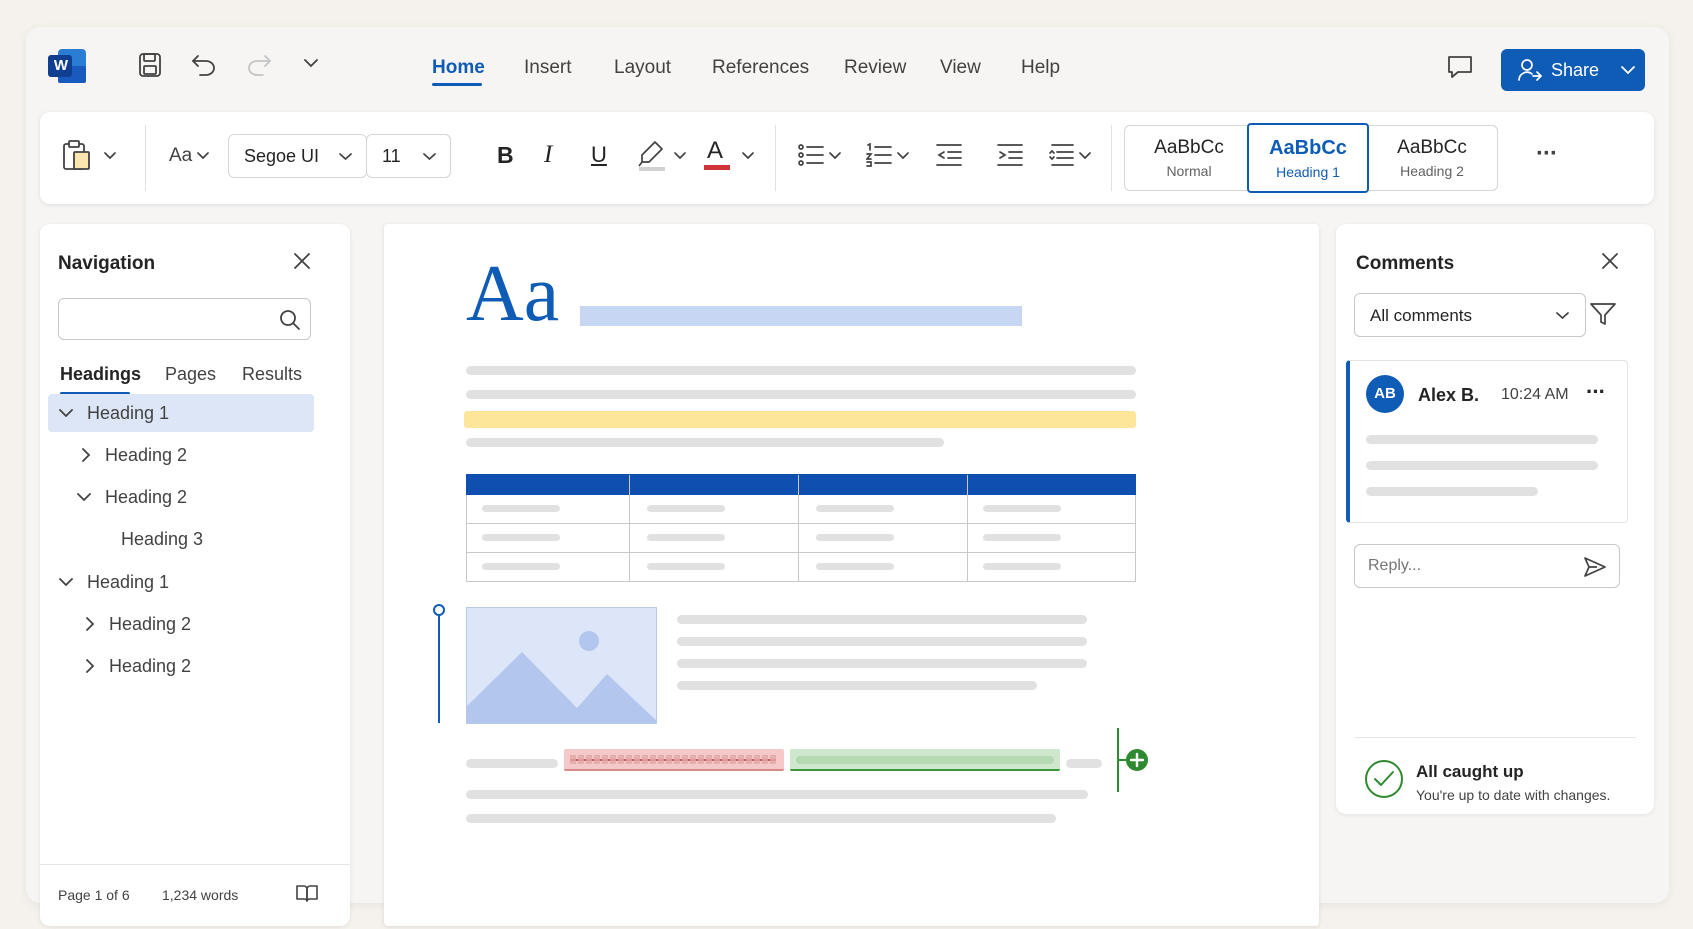 The height and width of the screenshot is (929, 1693). What do you see at coordinates (801, 528) in the screenshot?
I see `document-table` at bounding box center [801, 528].